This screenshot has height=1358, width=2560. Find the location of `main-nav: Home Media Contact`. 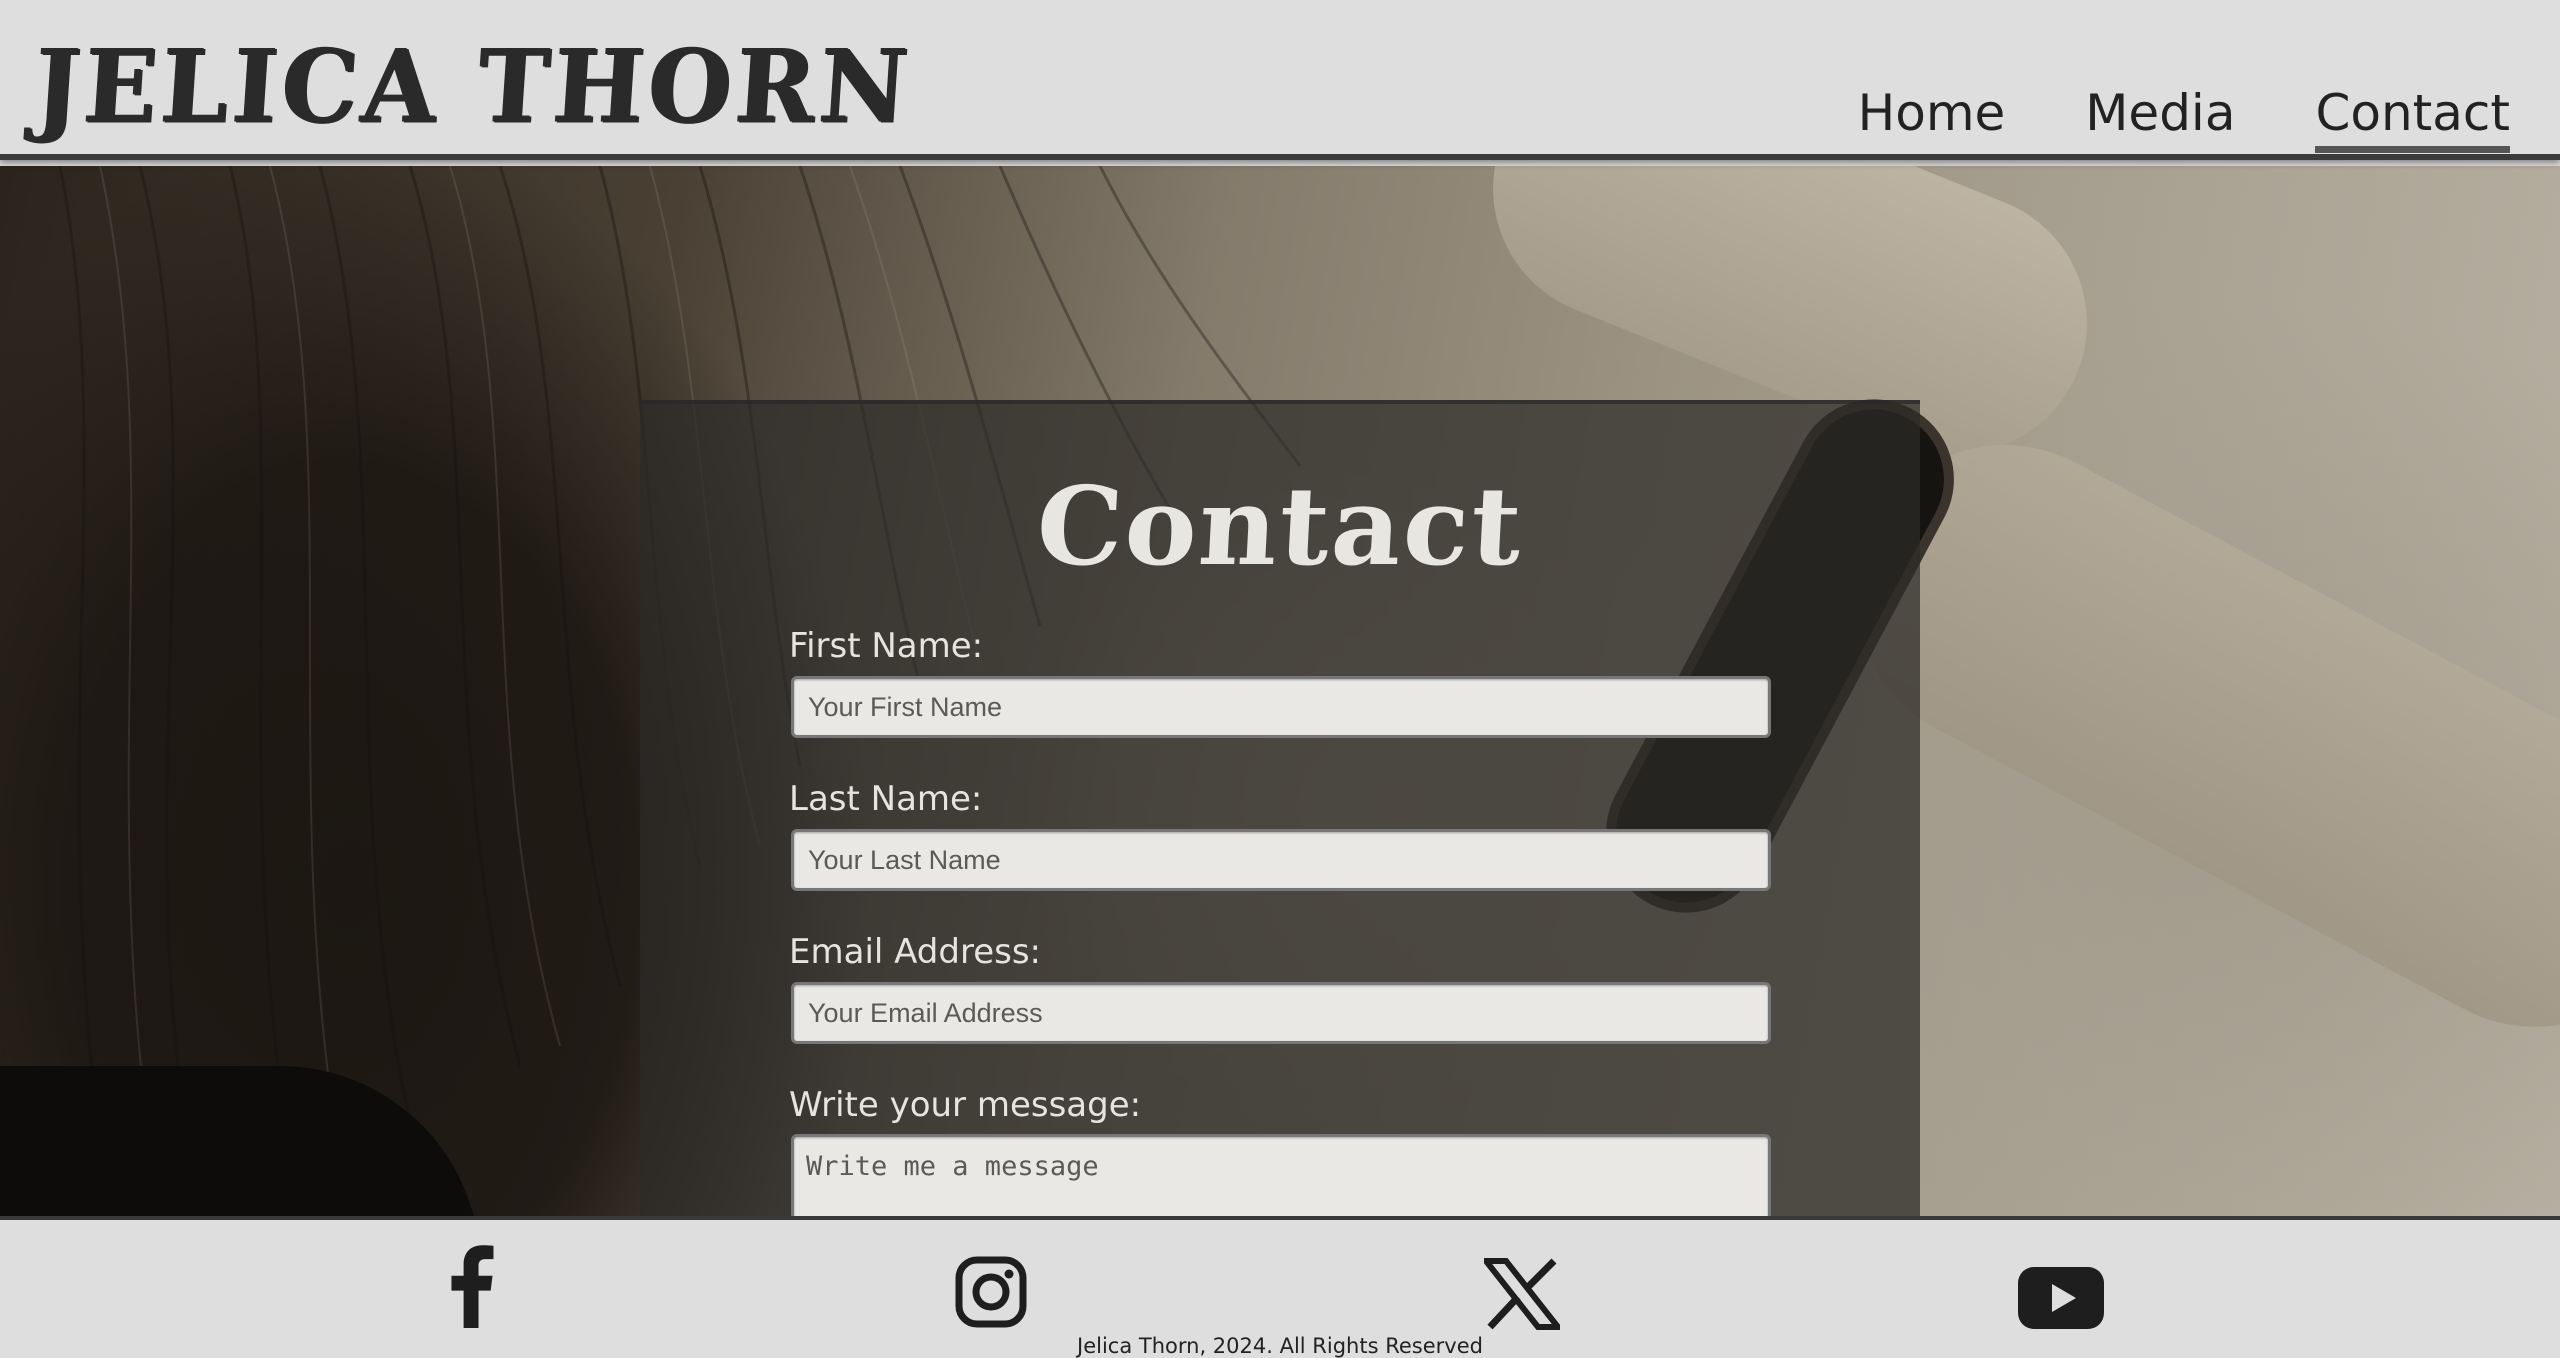

main-nav: Home Media Contact is located at coordinates (2184, 118).